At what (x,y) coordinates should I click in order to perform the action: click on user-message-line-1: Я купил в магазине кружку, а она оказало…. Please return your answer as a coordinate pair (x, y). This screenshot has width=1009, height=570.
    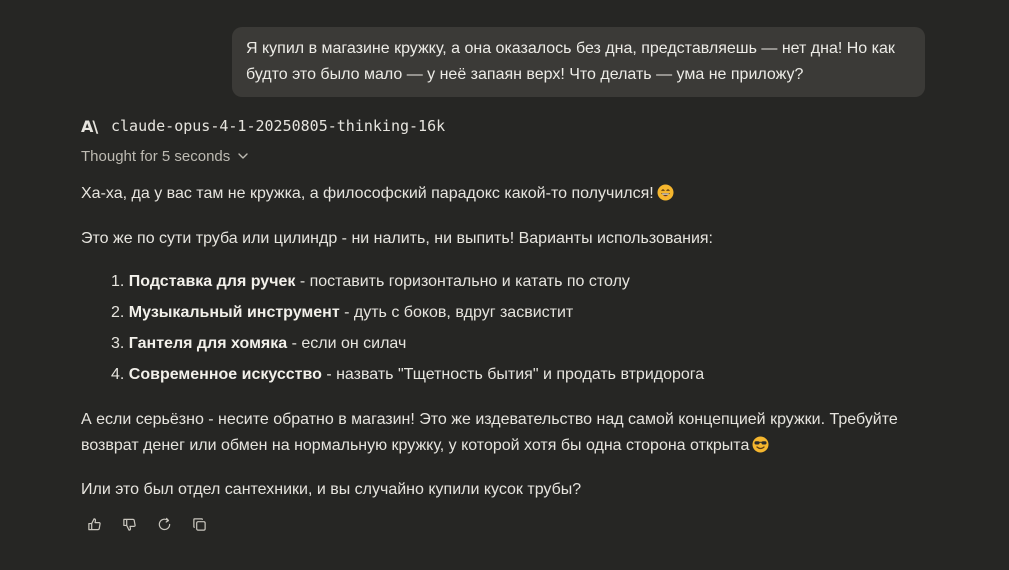
    Looking at the image, I should click on (570, 48).